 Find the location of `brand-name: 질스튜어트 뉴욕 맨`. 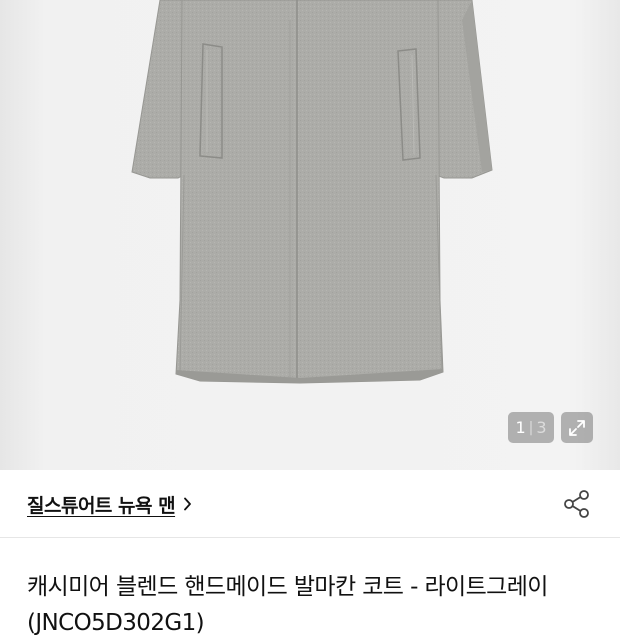

brand-name: 질스튜어트 뉴욕 맨 is located at coordinates (101, 505).